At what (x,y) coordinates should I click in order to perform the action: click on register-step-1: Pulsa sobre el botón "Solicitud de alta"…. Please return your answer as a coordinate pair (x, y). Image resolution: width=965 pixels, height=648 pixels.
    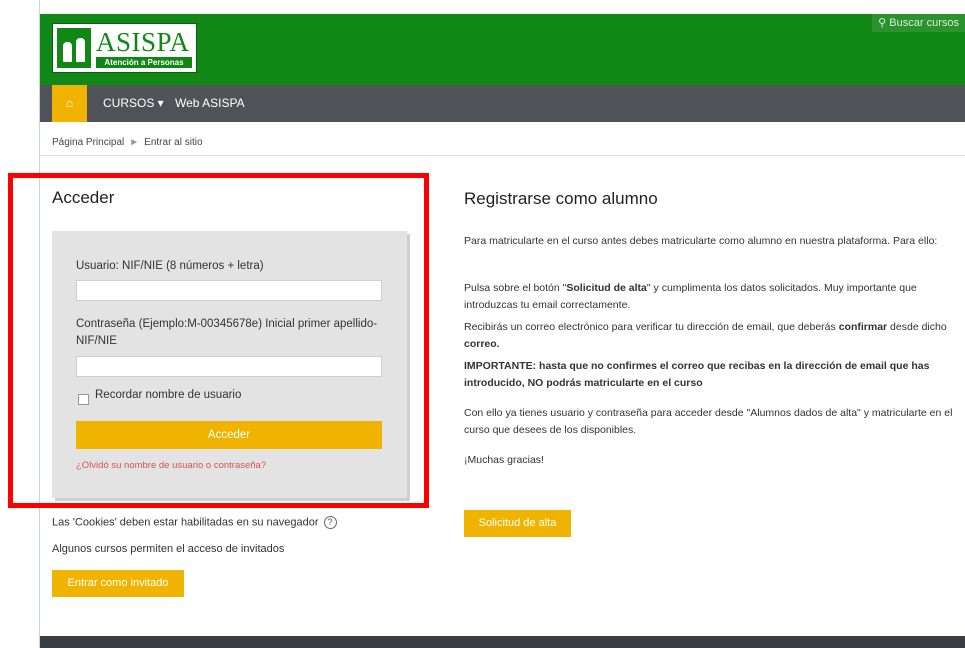
    Looking at the image, I should click on (714, 297).